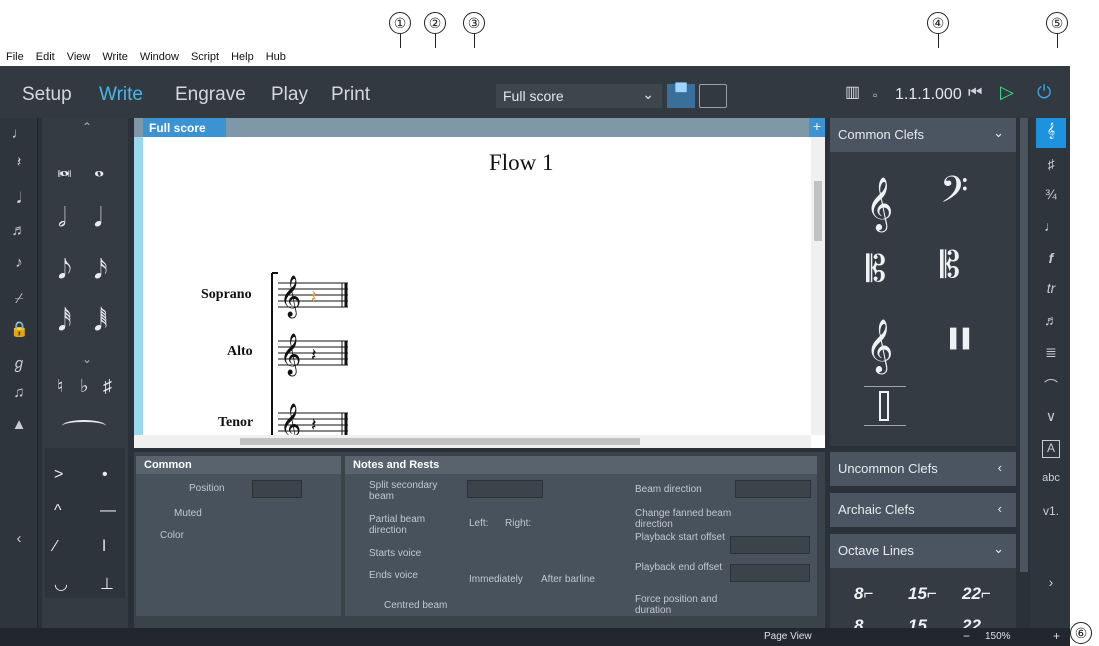  I want to click on layout-select: Full score ⌄, so click(579, 96).